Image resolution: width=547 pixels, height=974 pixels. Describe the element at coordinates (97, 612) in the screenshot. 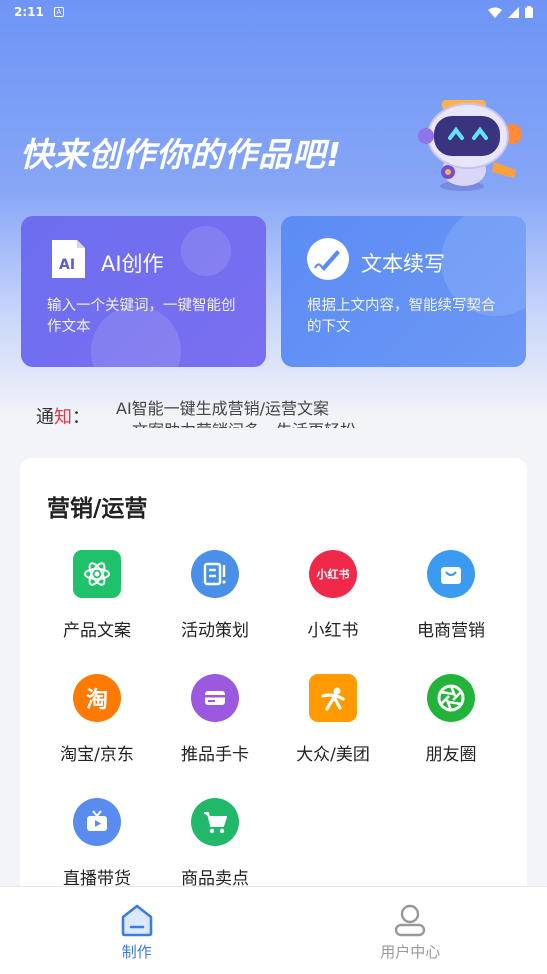

I see `tool-product-copy: 产品文案` at that location.